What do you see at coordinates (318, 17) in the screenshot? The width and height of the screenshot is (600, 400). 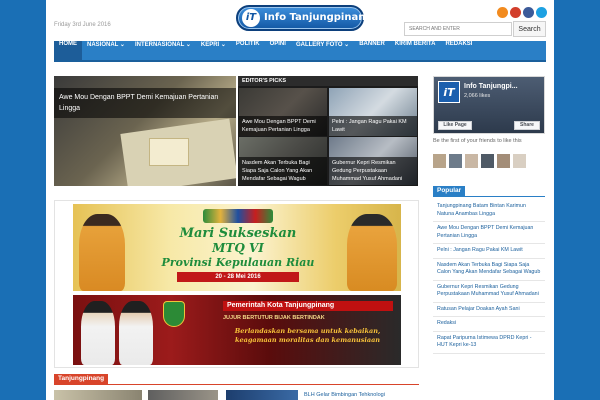 I see `logo-text: Info Tanjungpinang` at bounding box center [318, 17].